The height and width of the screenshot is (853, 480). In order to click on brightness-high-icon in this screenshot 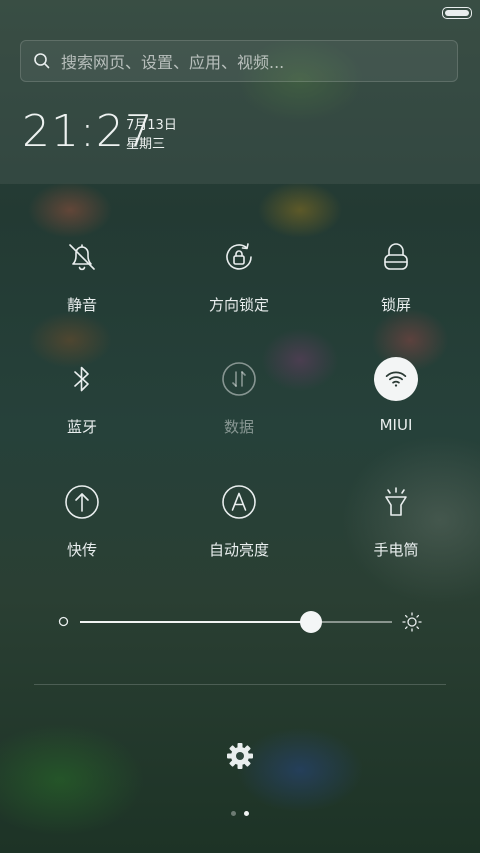, I will do `click(412, 622)`.